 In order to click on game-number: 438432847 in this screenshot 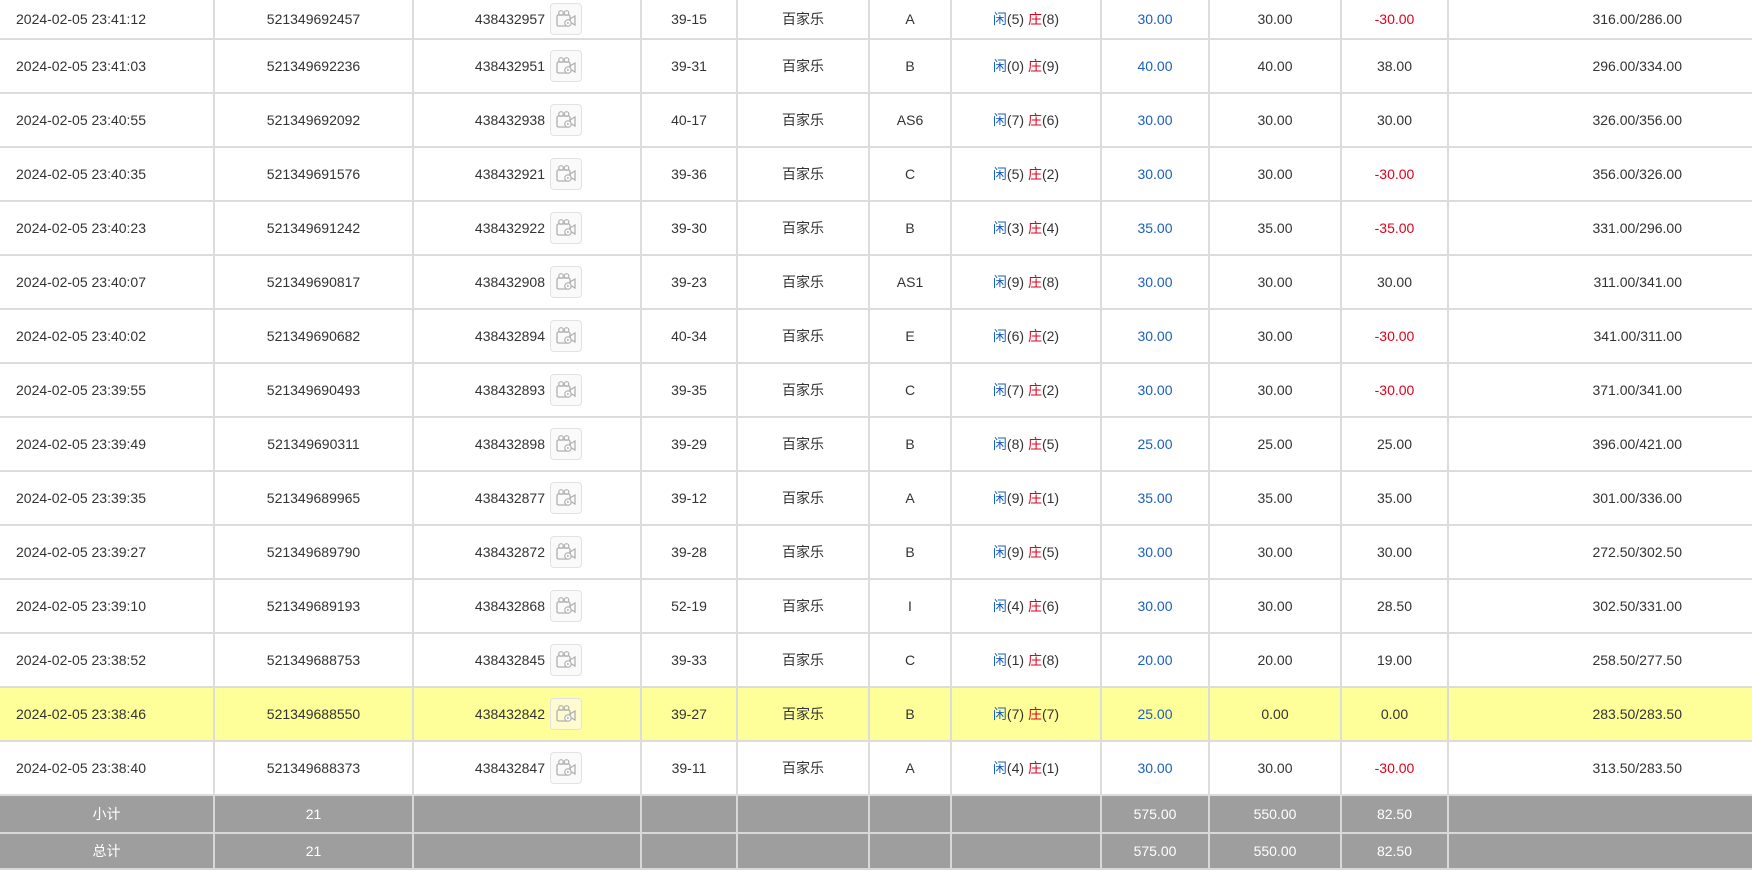, I will do `click(509, 768)`.